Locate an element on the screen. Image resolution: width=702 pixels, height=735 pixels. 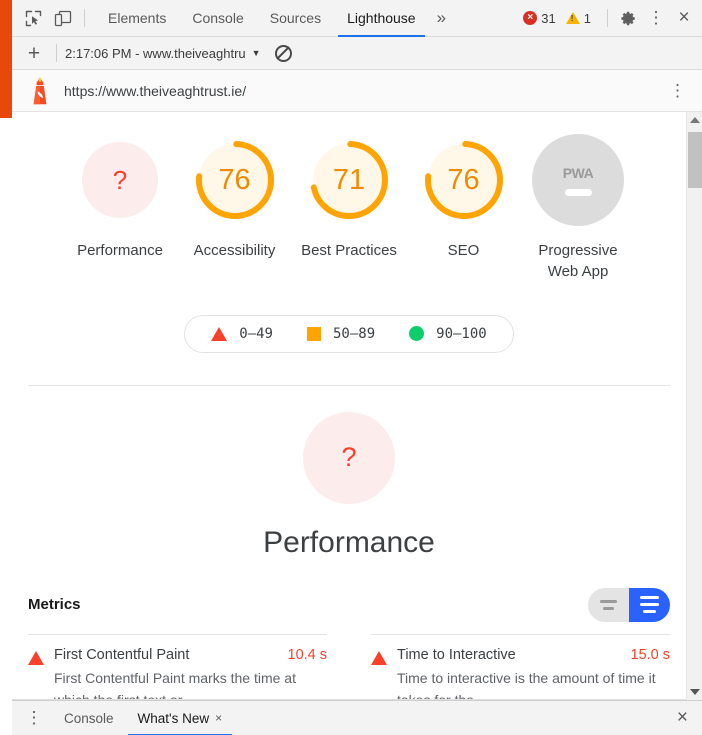
close-tab-icon: × is located at coordinates (218, 718).